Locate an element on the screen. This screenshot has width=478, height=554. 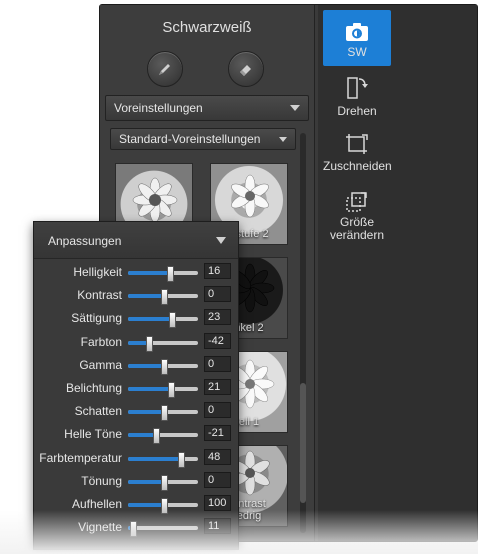
camera-icon is located at coordinates (357, 32).